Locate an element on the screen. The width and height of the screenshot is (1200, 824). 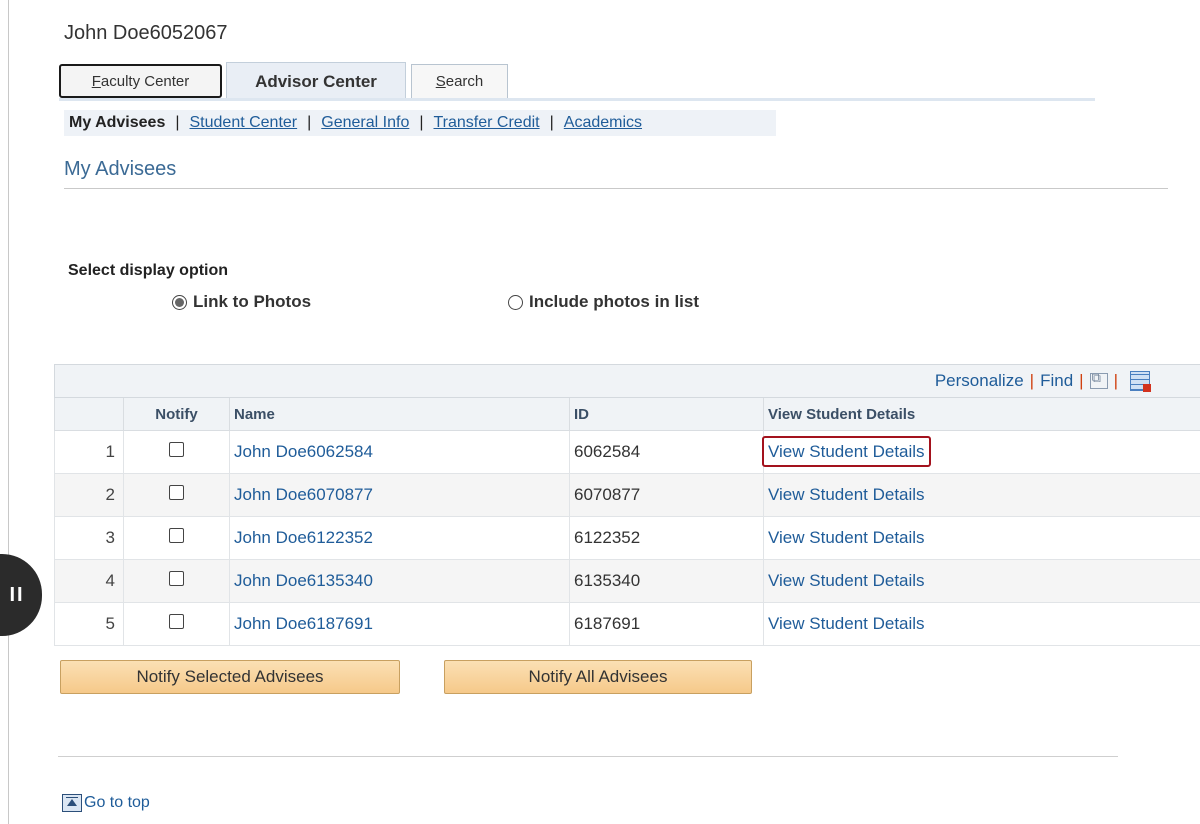
advisee-id: 6062584 is located at coordinates (666, 452).